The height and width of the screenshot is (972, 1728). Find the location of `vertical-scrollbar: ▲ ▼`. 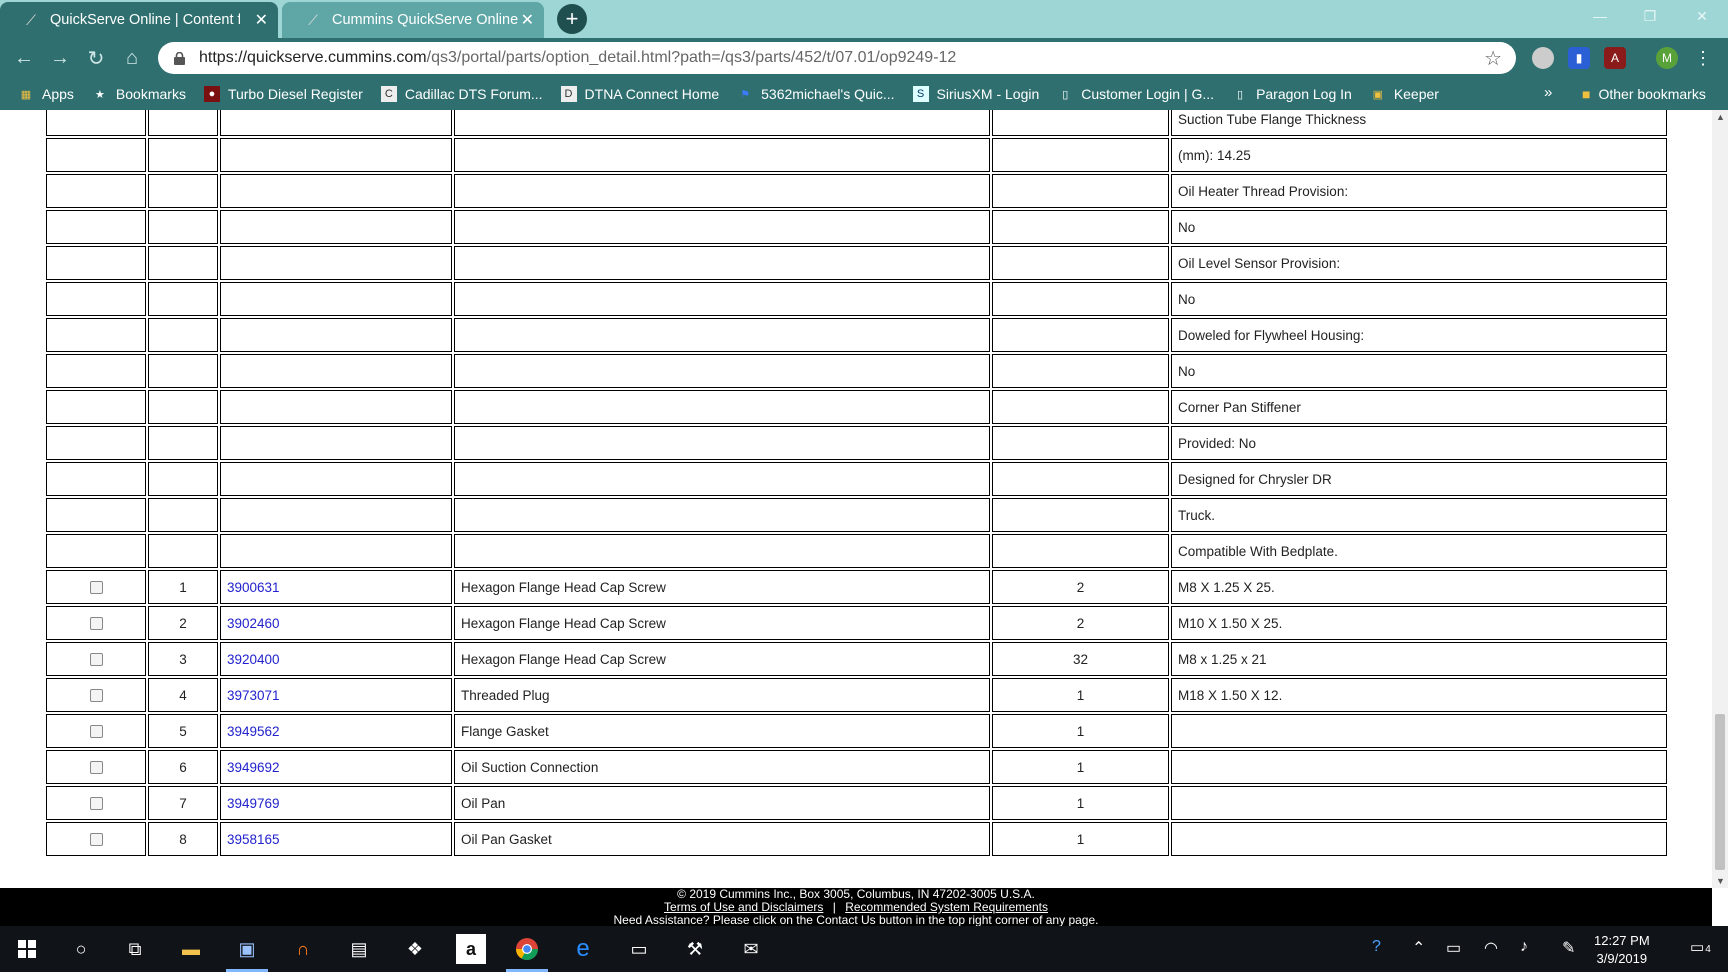

vertical-scrollbar: ▲ ▼ is located at coordinates (1720, 499).